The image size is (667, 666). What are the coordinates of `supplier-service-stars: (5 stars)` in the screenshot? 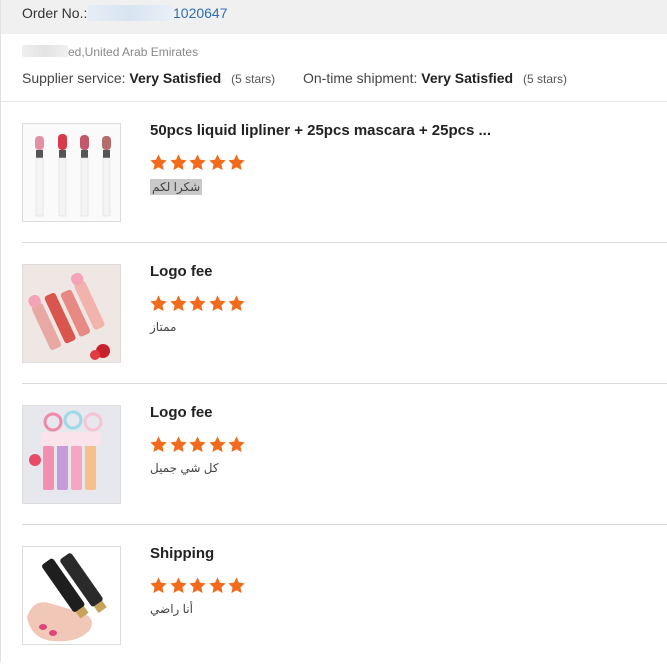 It's located at (253, 79).